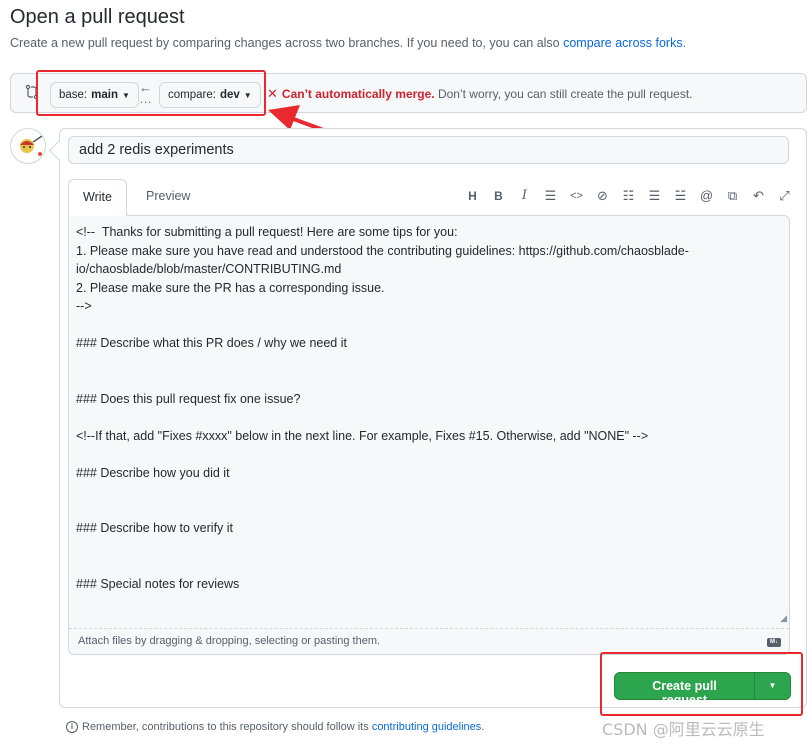 The height and width of the screenshot is (746, 807). Describe the element at coordinates (706, 196) in the screenshot. I see `mention-icon: @` at that location.